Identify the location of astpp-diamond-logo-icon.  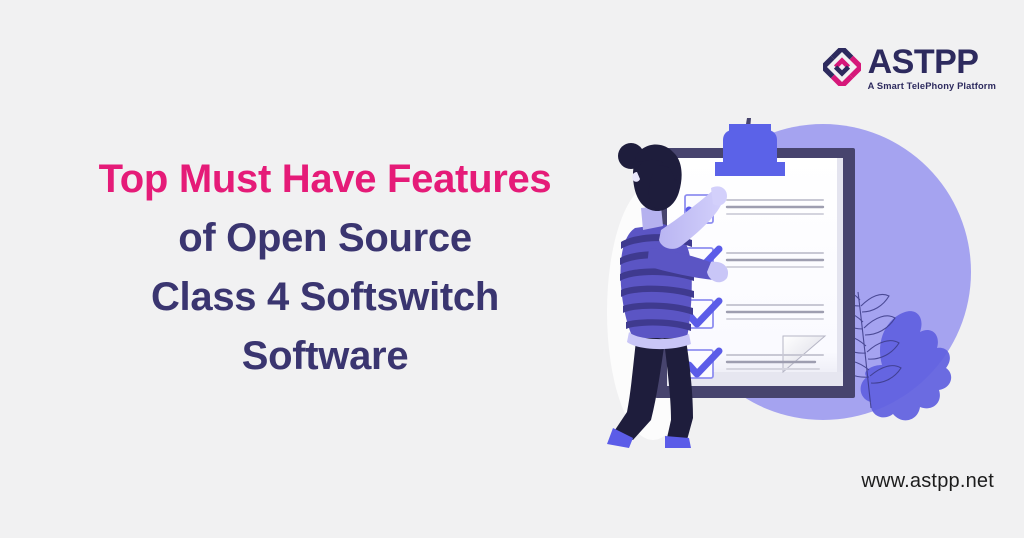
(842, 67).